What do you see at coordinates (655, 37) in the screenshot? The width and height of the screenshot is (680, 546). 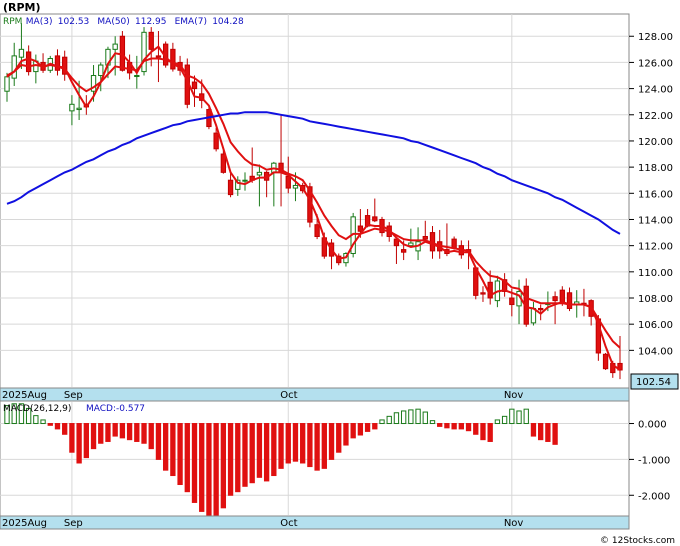 I see `price-y-tick-label: 128.00` at bounding box center [655, 37].